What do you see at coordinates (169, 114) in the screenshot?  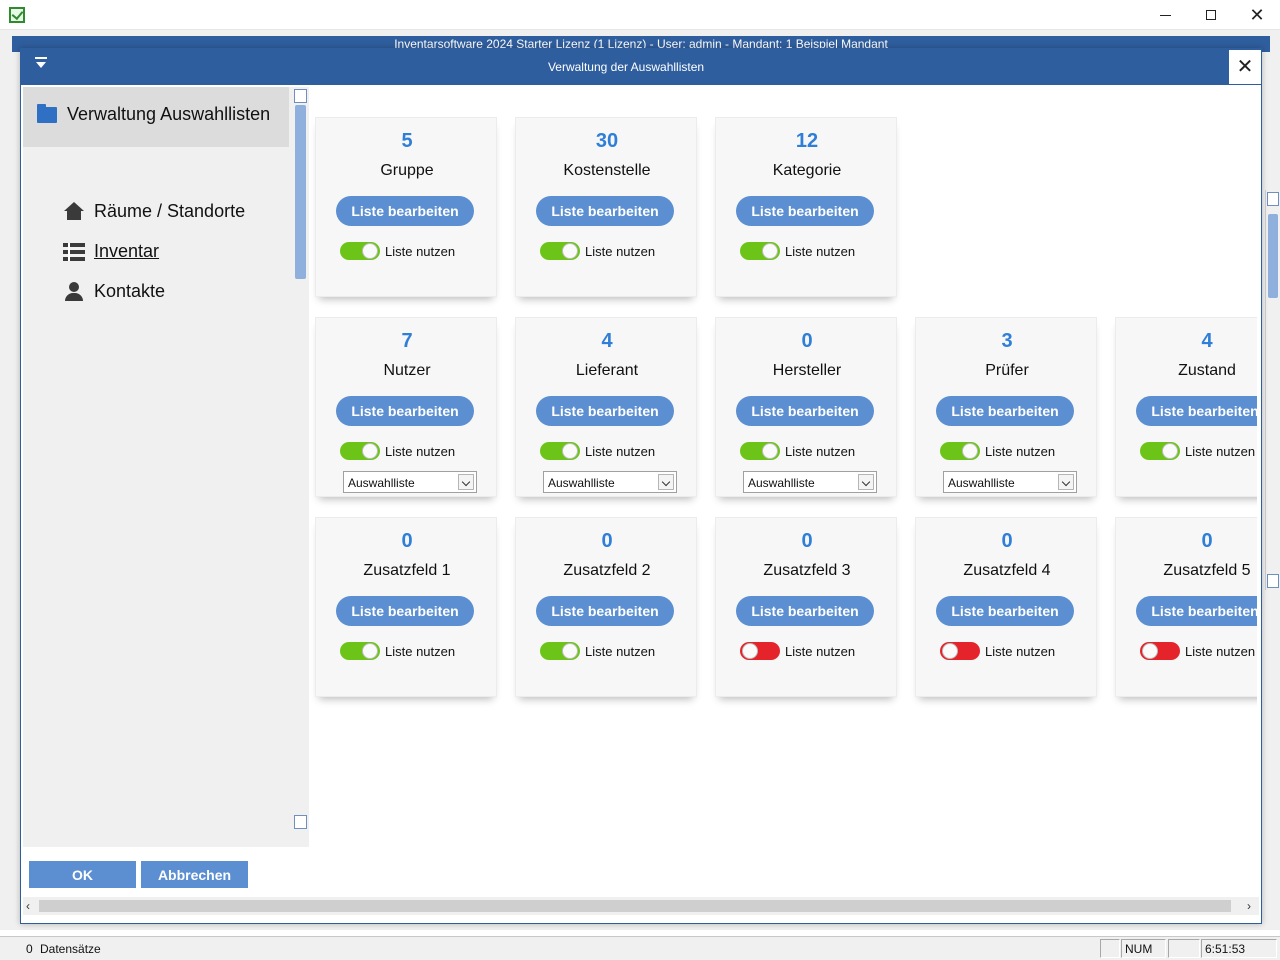 I see `sidebar-header-label: Verwaltung Auswahllisten` at bounding box center [169, 114].